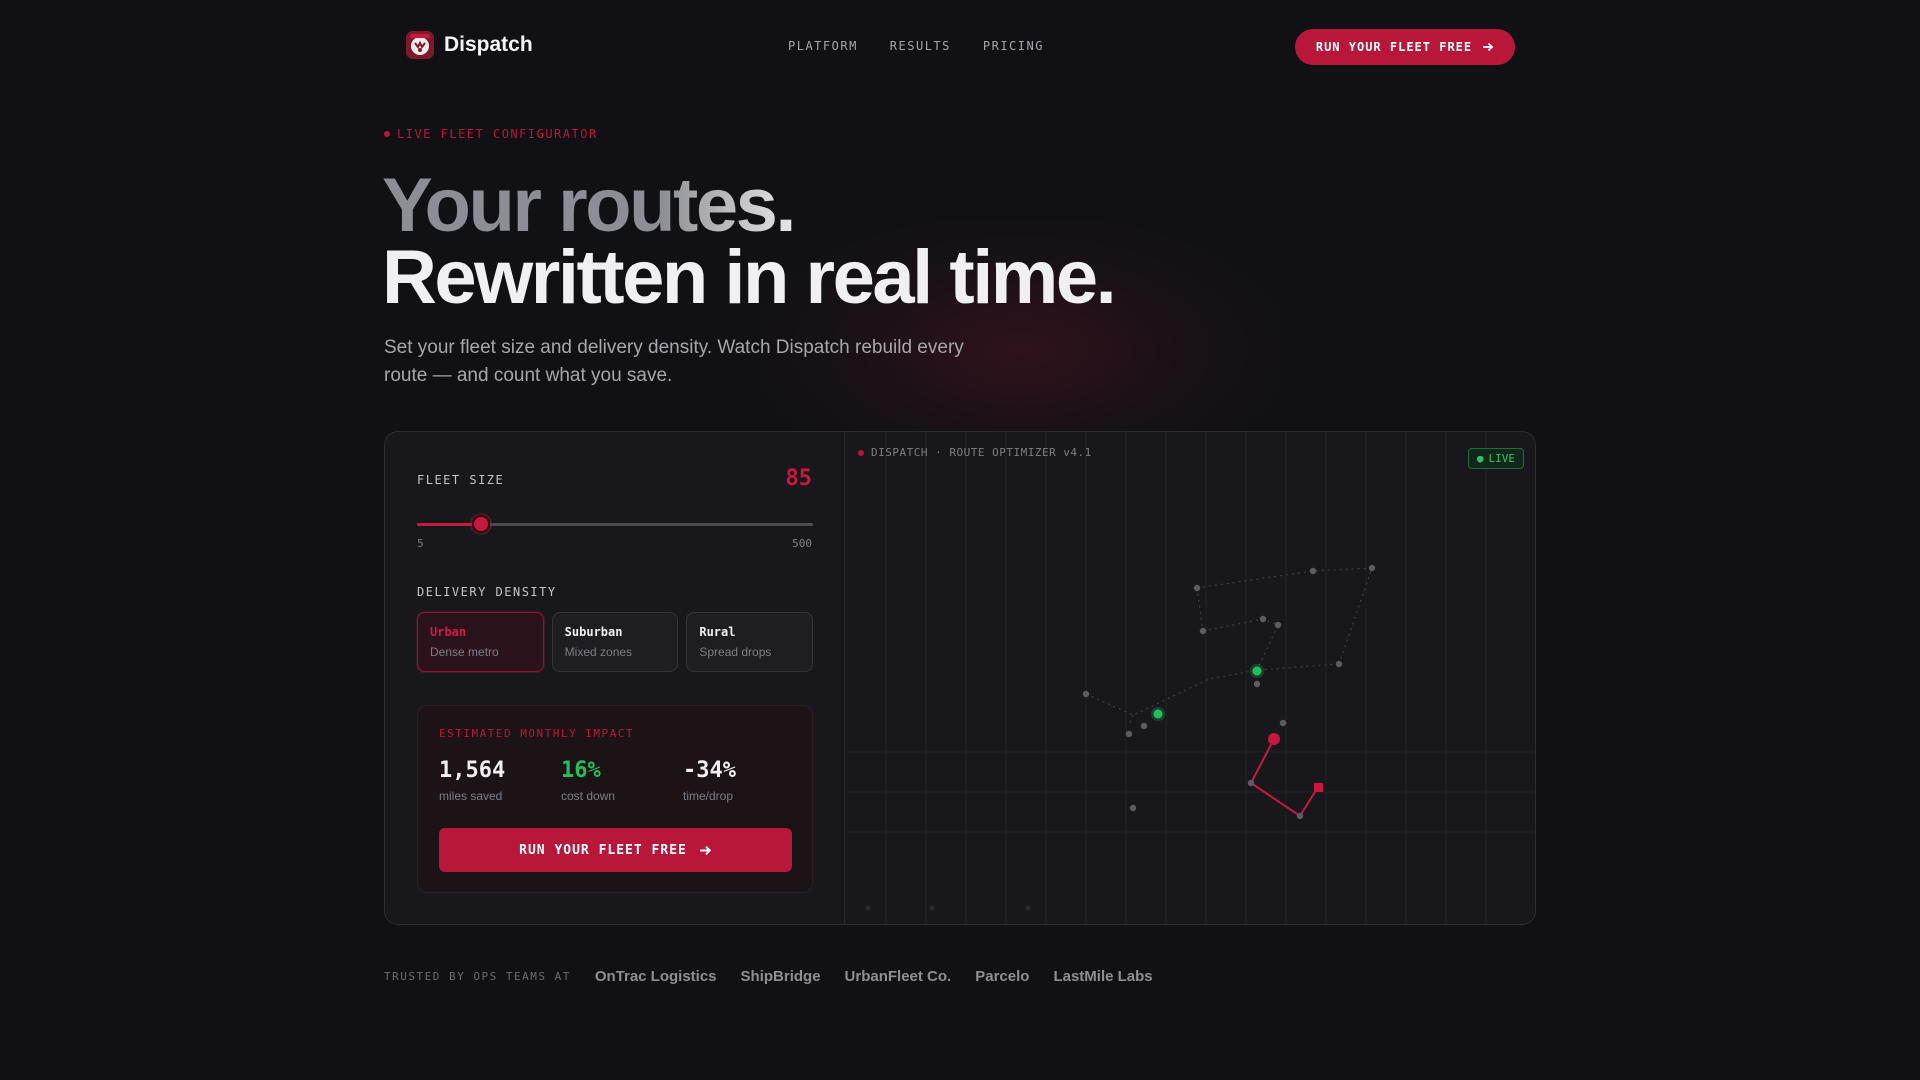 This screenshot has width=1920, height=1080. I want to click on stat-miles-saved: 1,564 miles saved, so click(472, 780).